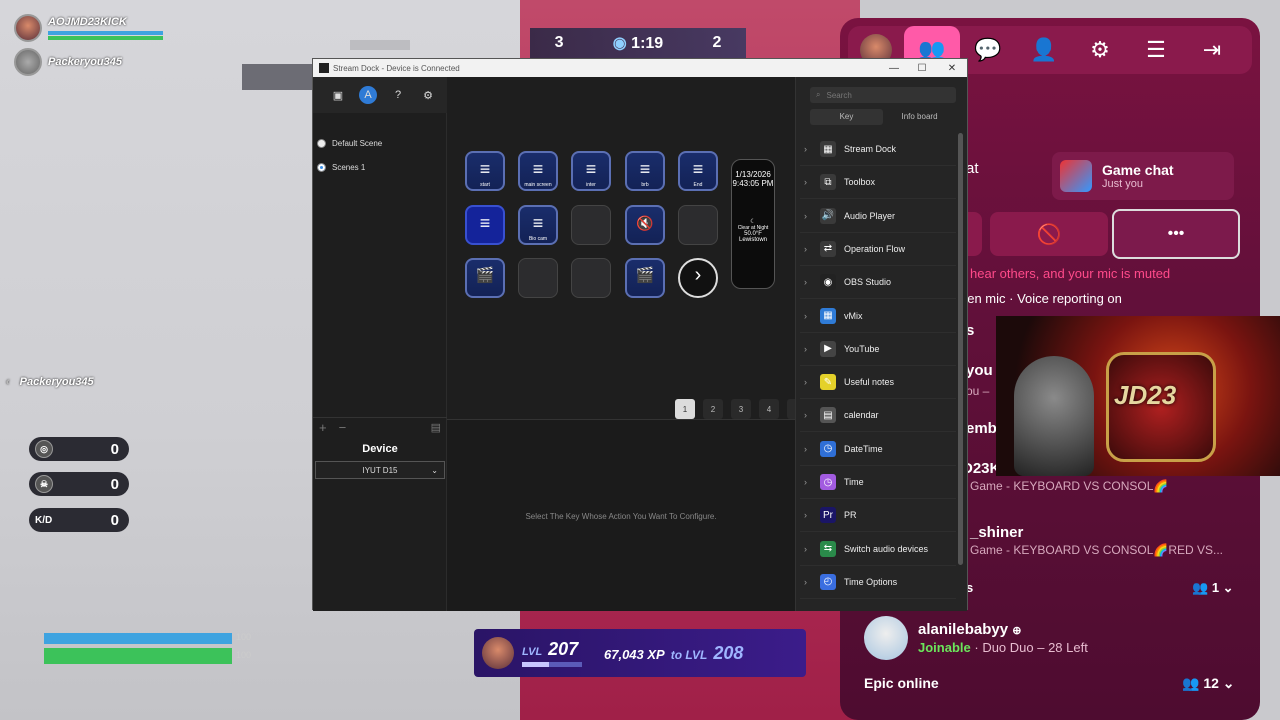 The height and width of the screenshot is (720, 1280). Describe the element at coordinates (883, 95) in the screenshot. I see `search-input: ⌕ Search` at that location.